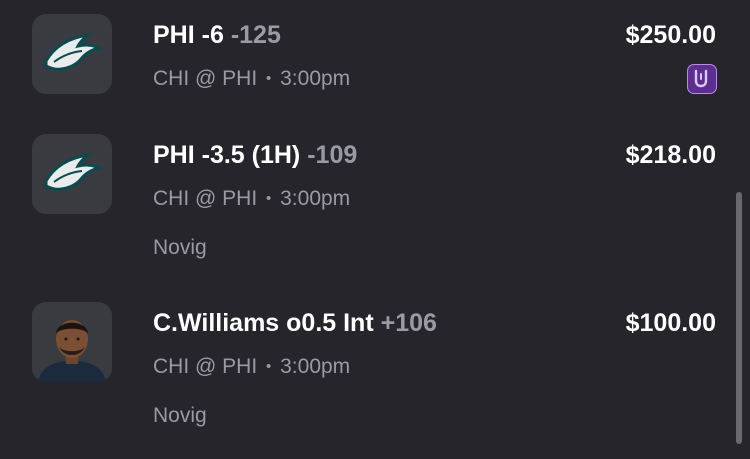 This screenshot has width=750, height=459. I want to click on bet-amount: $218.00, so click(670, 155).